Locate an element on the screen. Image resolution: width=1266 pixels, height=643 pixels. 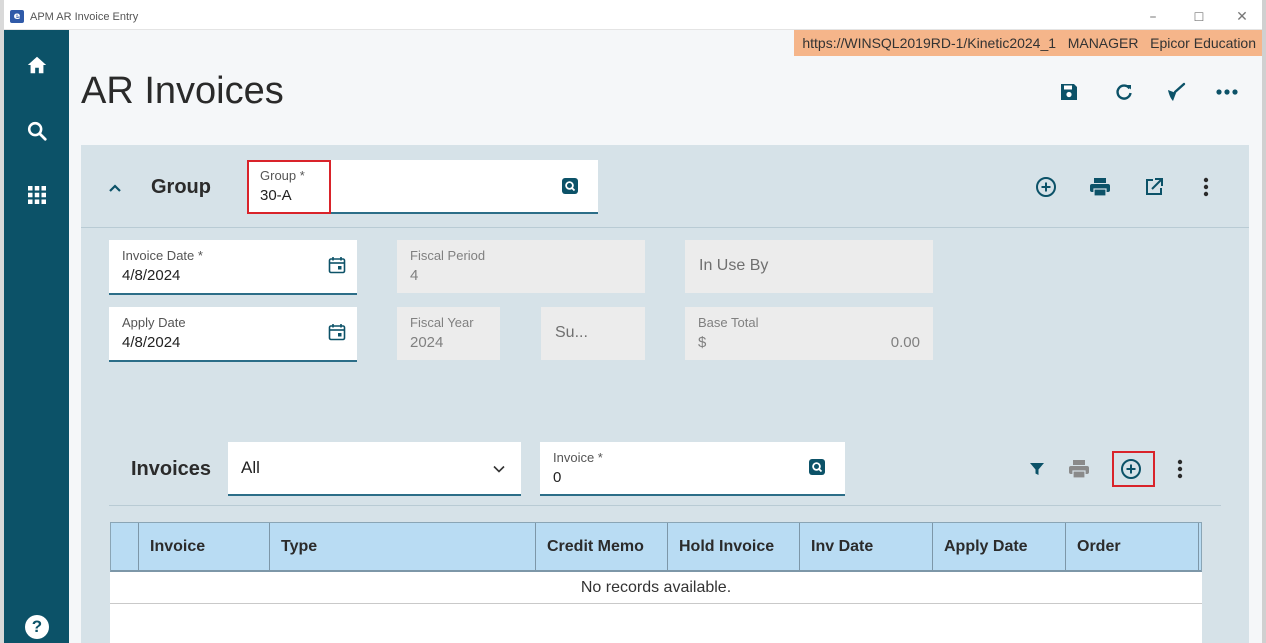
group-field-highlight is located at coordinates (289, 187).